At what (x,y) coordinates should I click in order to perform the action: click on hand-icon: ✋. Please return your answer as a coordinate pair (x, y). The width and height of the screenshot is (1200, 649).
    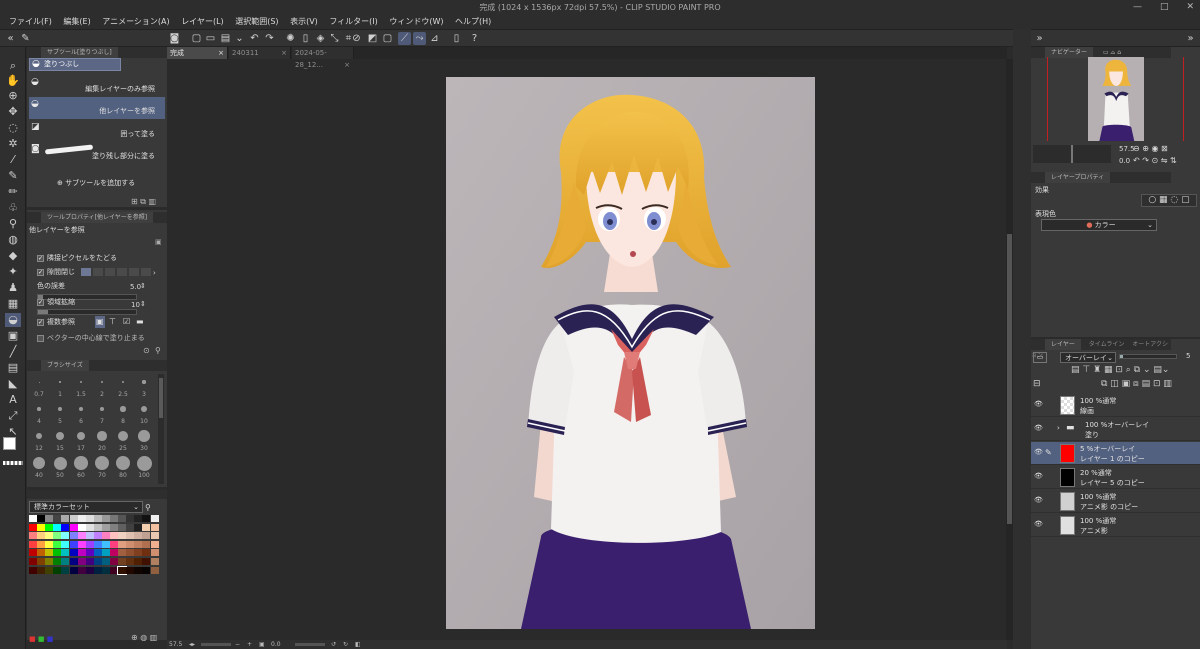
    Looking at the image, I should click on (13, 81).